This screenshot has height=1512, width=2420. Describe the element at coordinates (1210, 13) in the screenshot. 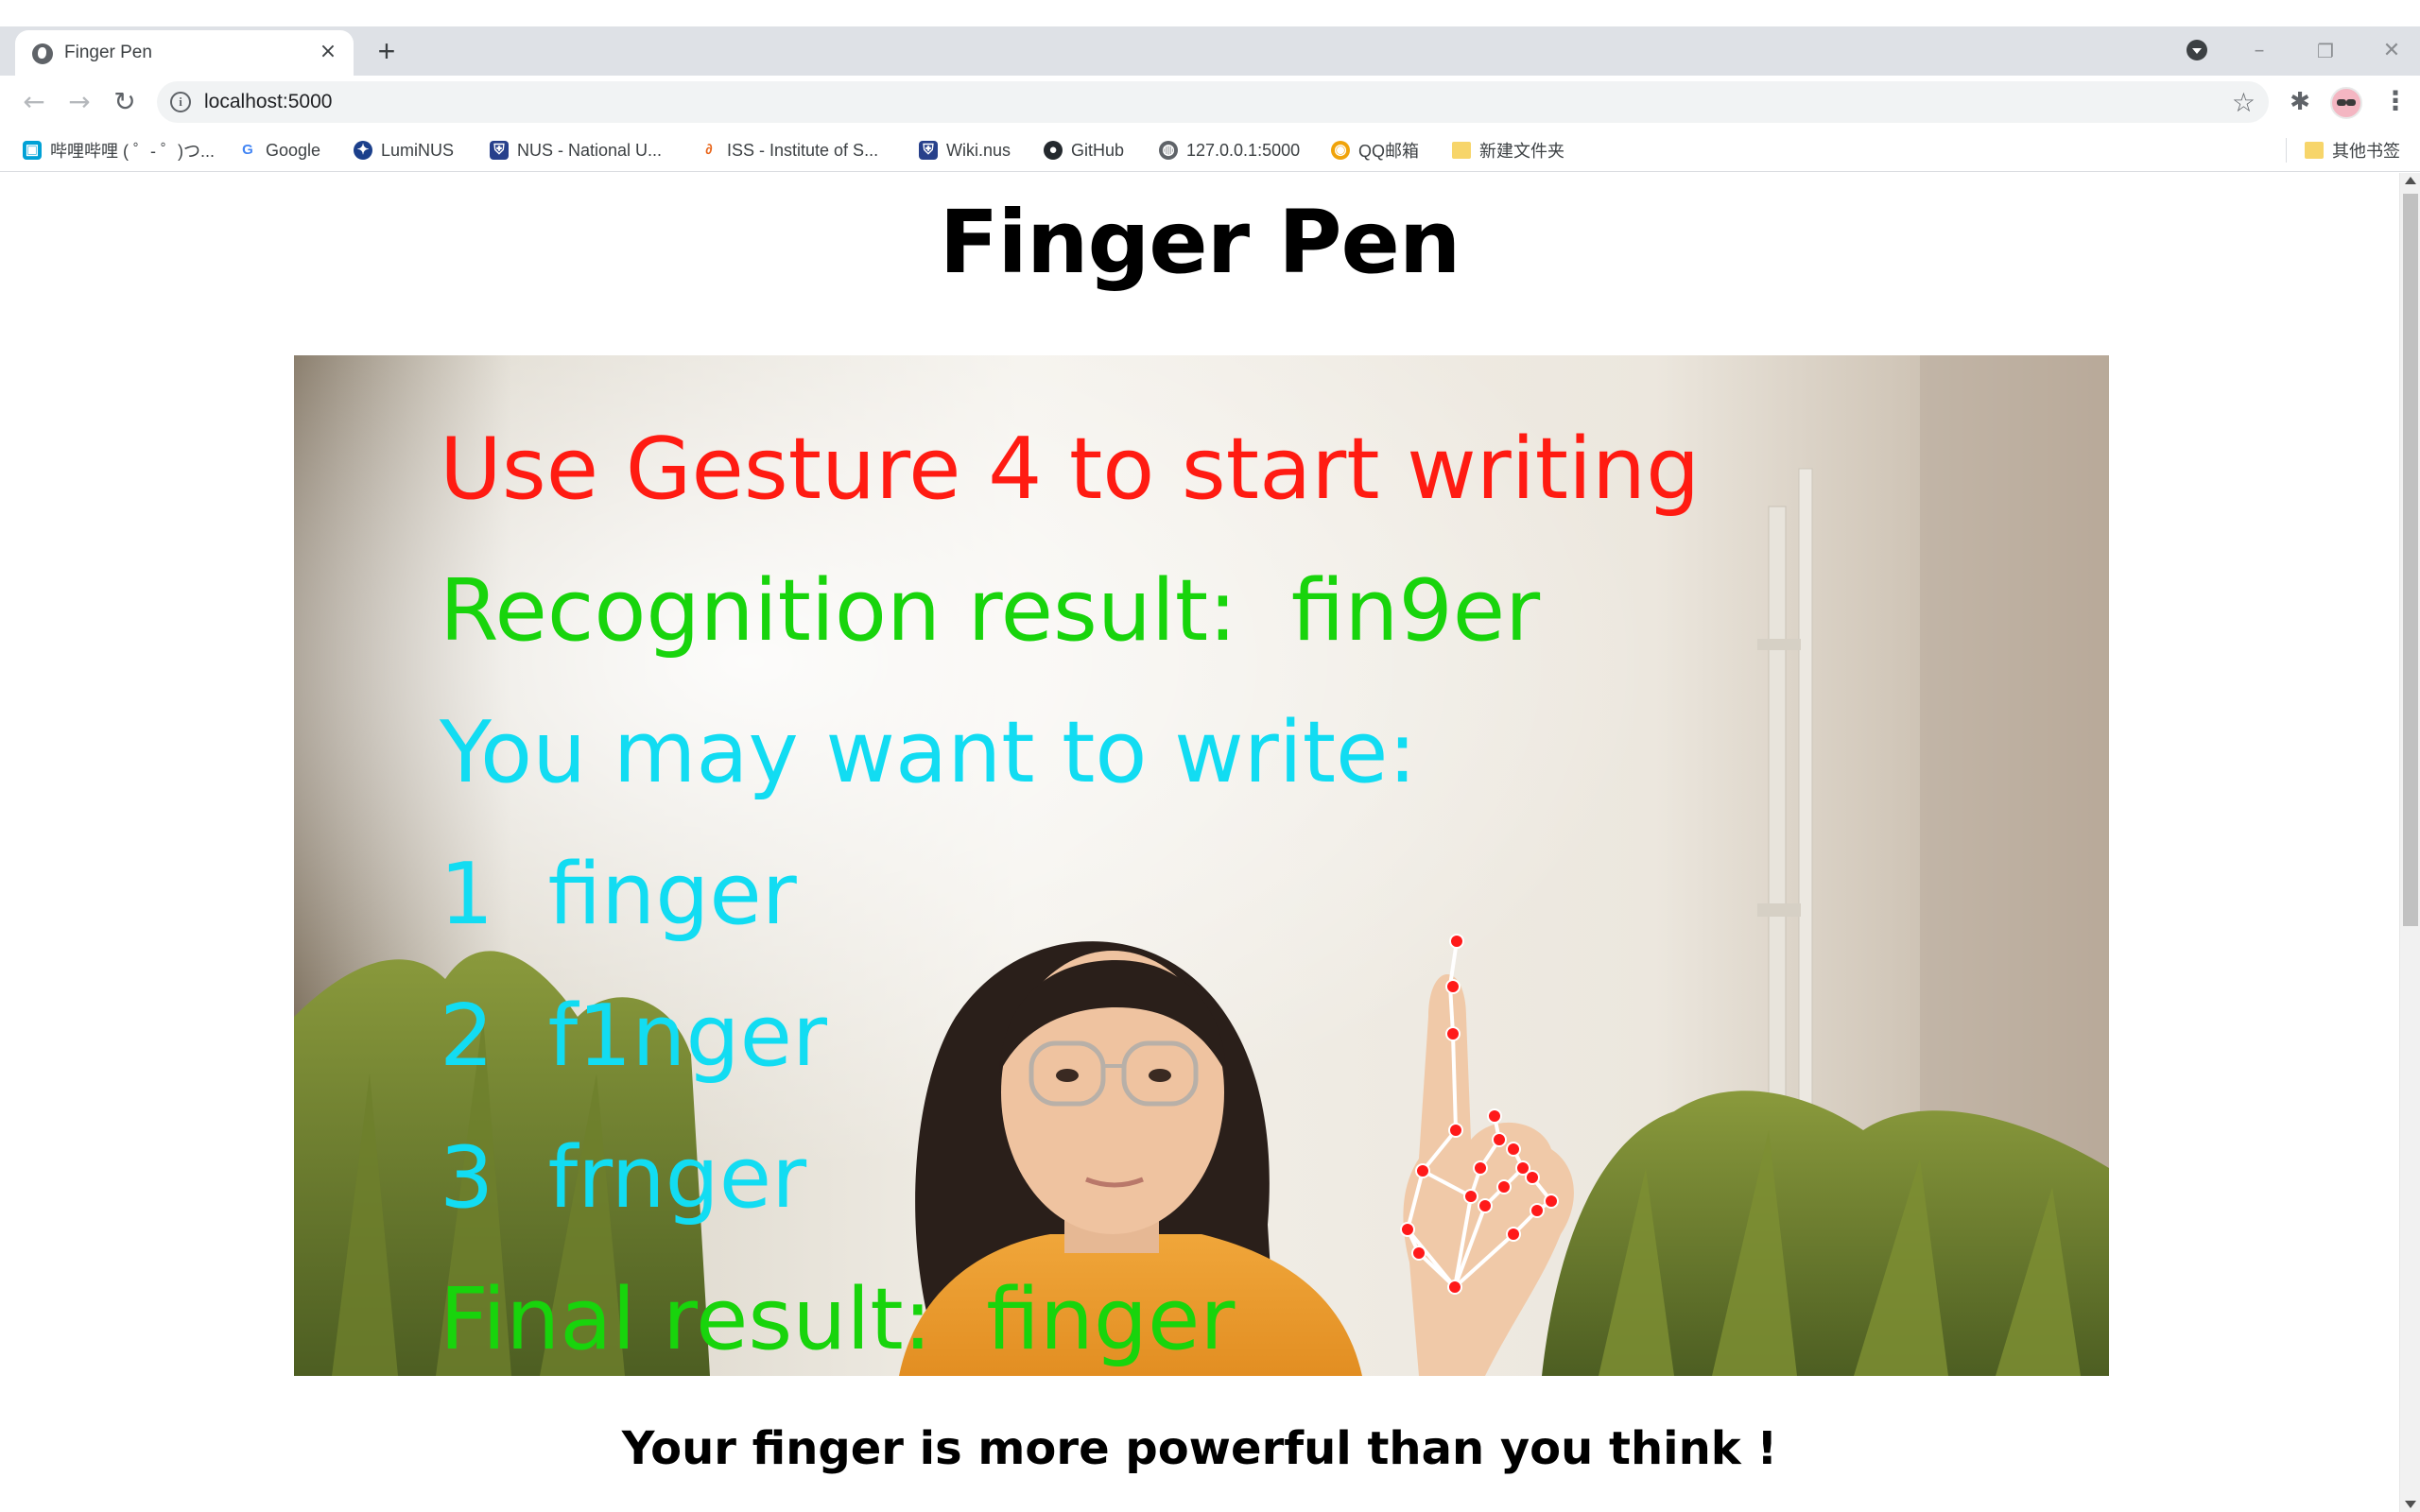

I see `window-top-margin` at that location.